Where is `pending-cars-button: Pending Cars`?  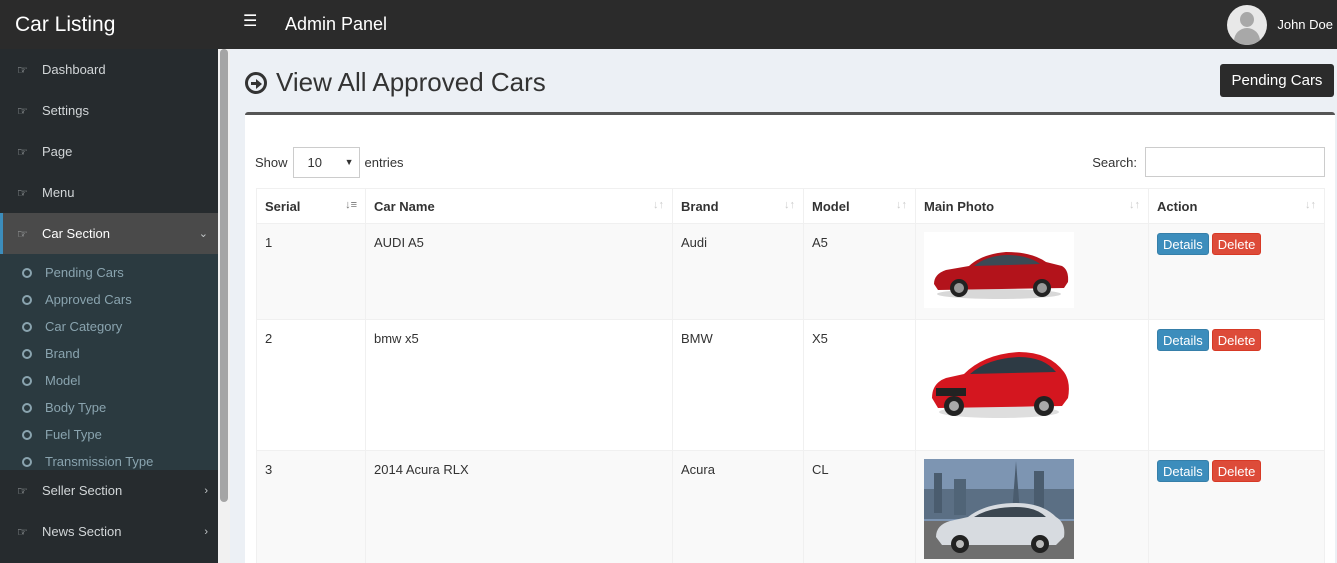 pending-cars-button: Pending Cars is located at coordinates (1277, 80).